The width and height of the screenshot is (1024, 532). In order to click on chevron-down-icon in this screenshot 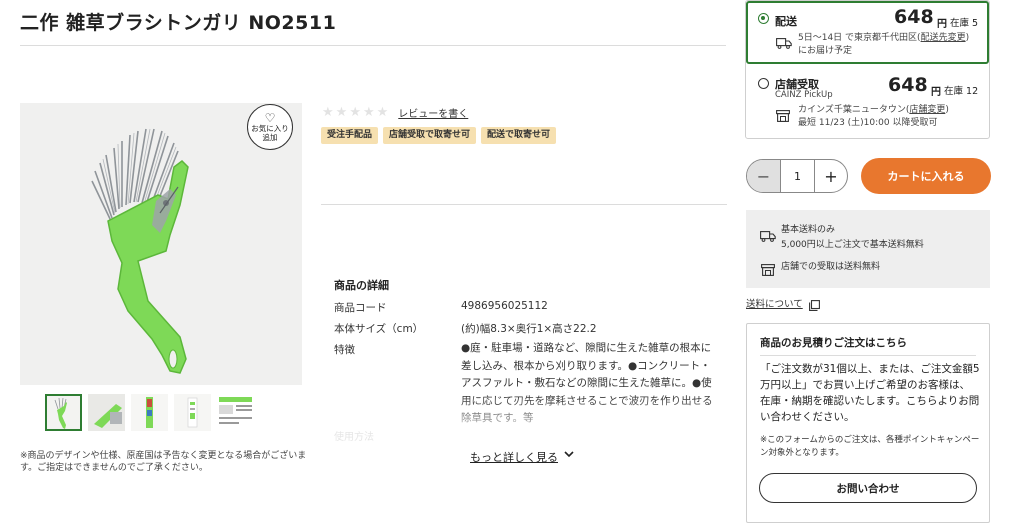, I will do `click(569, 455)`.